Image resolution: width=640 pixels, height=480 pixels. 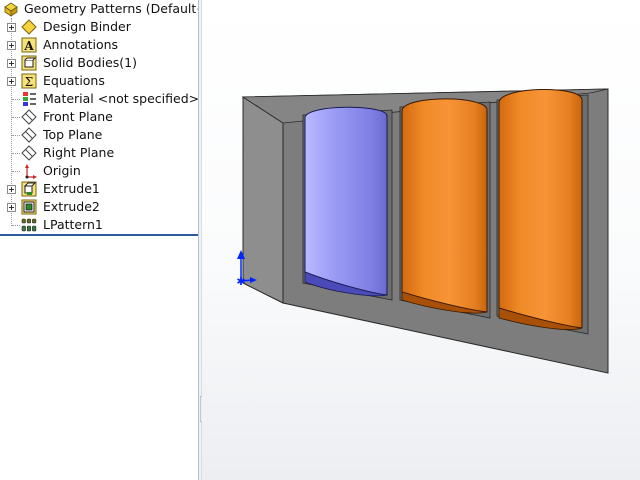 I want to click on rollback-bar, so click(x=99, y=235).